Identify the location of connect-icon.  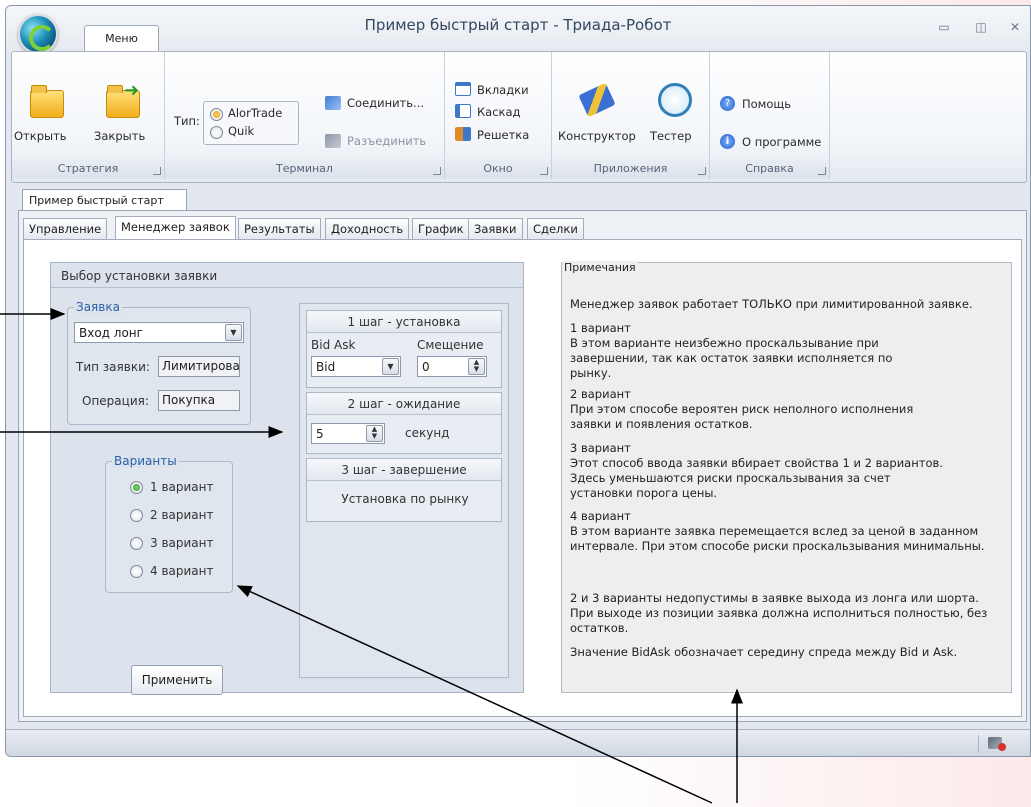
(333, 103).